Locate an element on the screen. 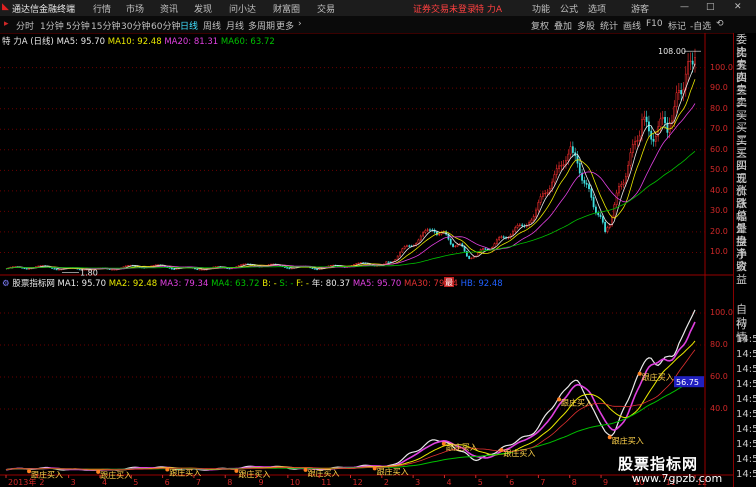 This screenshot has width=756, height=487. tool-overlay: 叠加 is located at coordinates (563, 25).